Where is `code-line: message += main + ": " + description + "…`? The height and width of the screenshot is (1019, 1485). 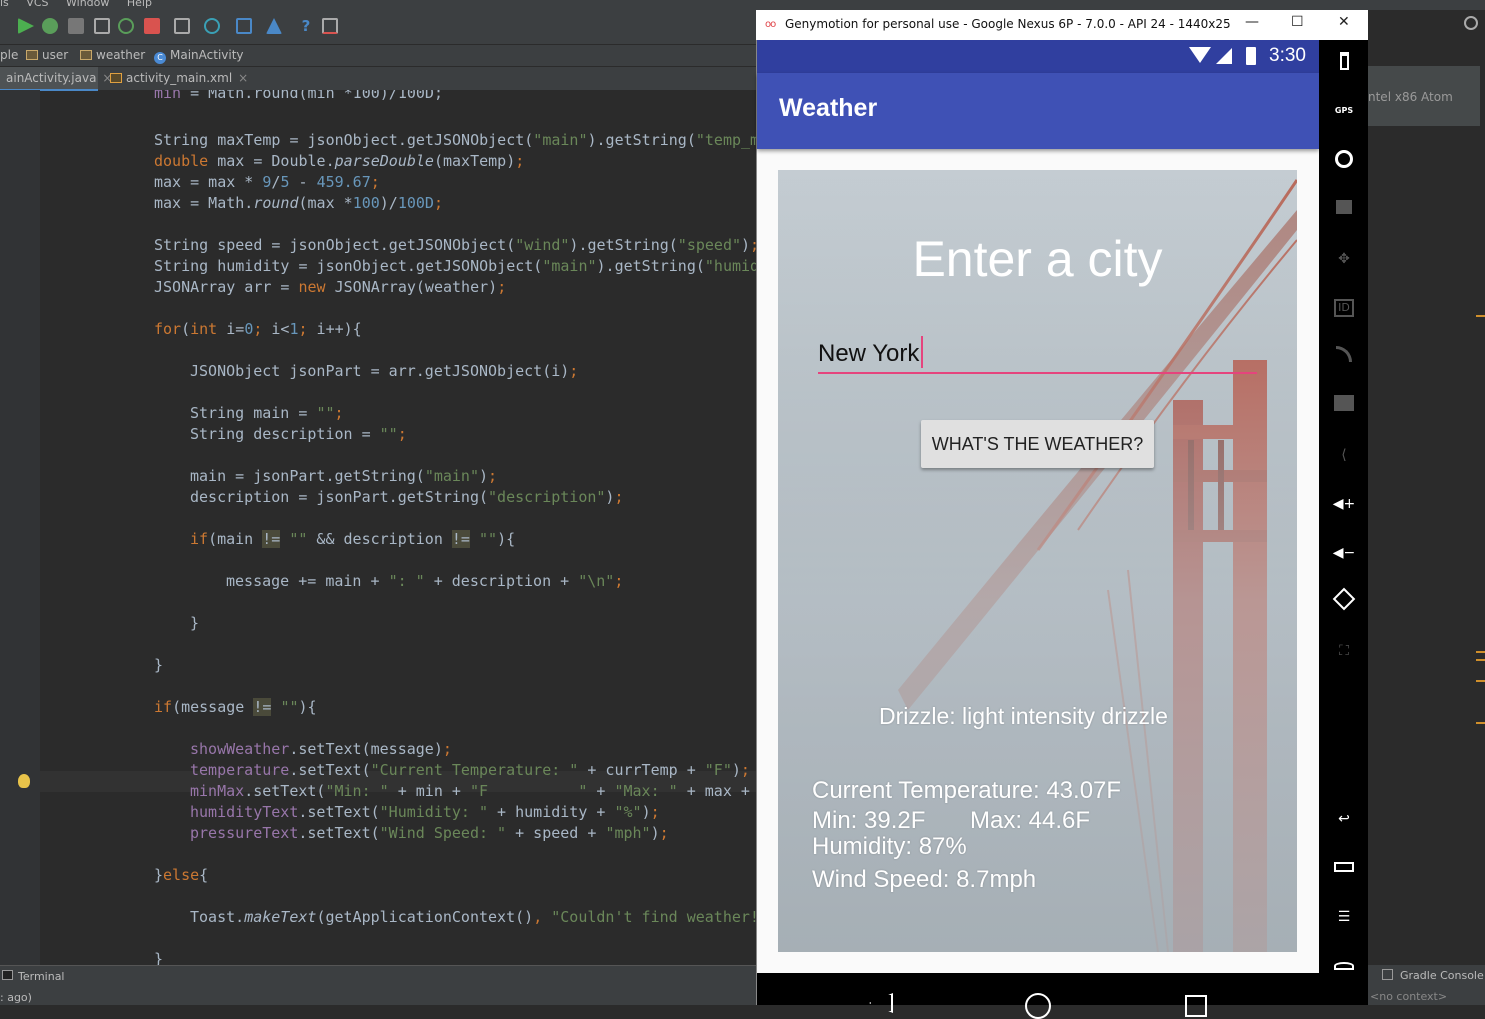
code-line: message += main + ": " + description + "… is located at coordinates (424, 581).